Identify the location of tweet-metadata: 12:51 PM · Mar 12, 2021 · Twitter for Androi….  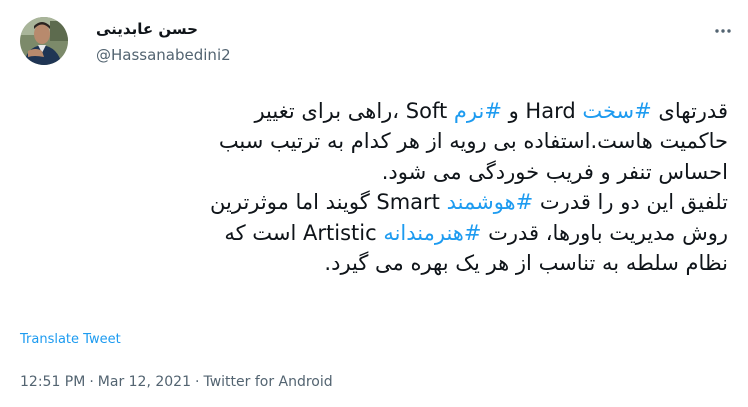
(176, 382).